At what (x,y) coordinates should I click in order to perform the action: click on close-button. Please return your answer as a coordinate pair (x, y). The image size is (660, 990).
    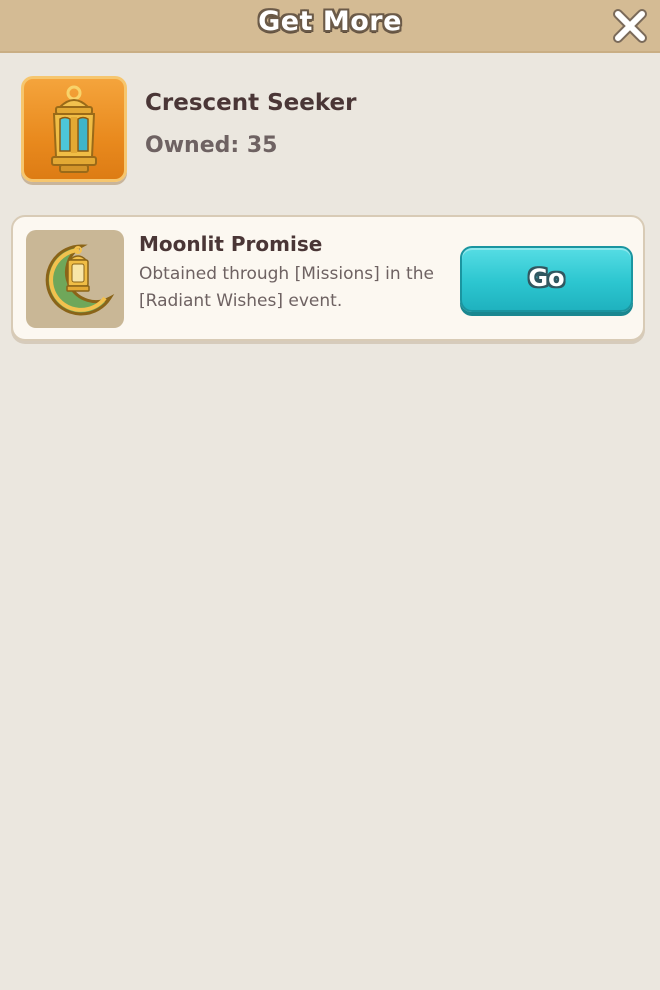
    Looking at the image, I should click on (630, 26).